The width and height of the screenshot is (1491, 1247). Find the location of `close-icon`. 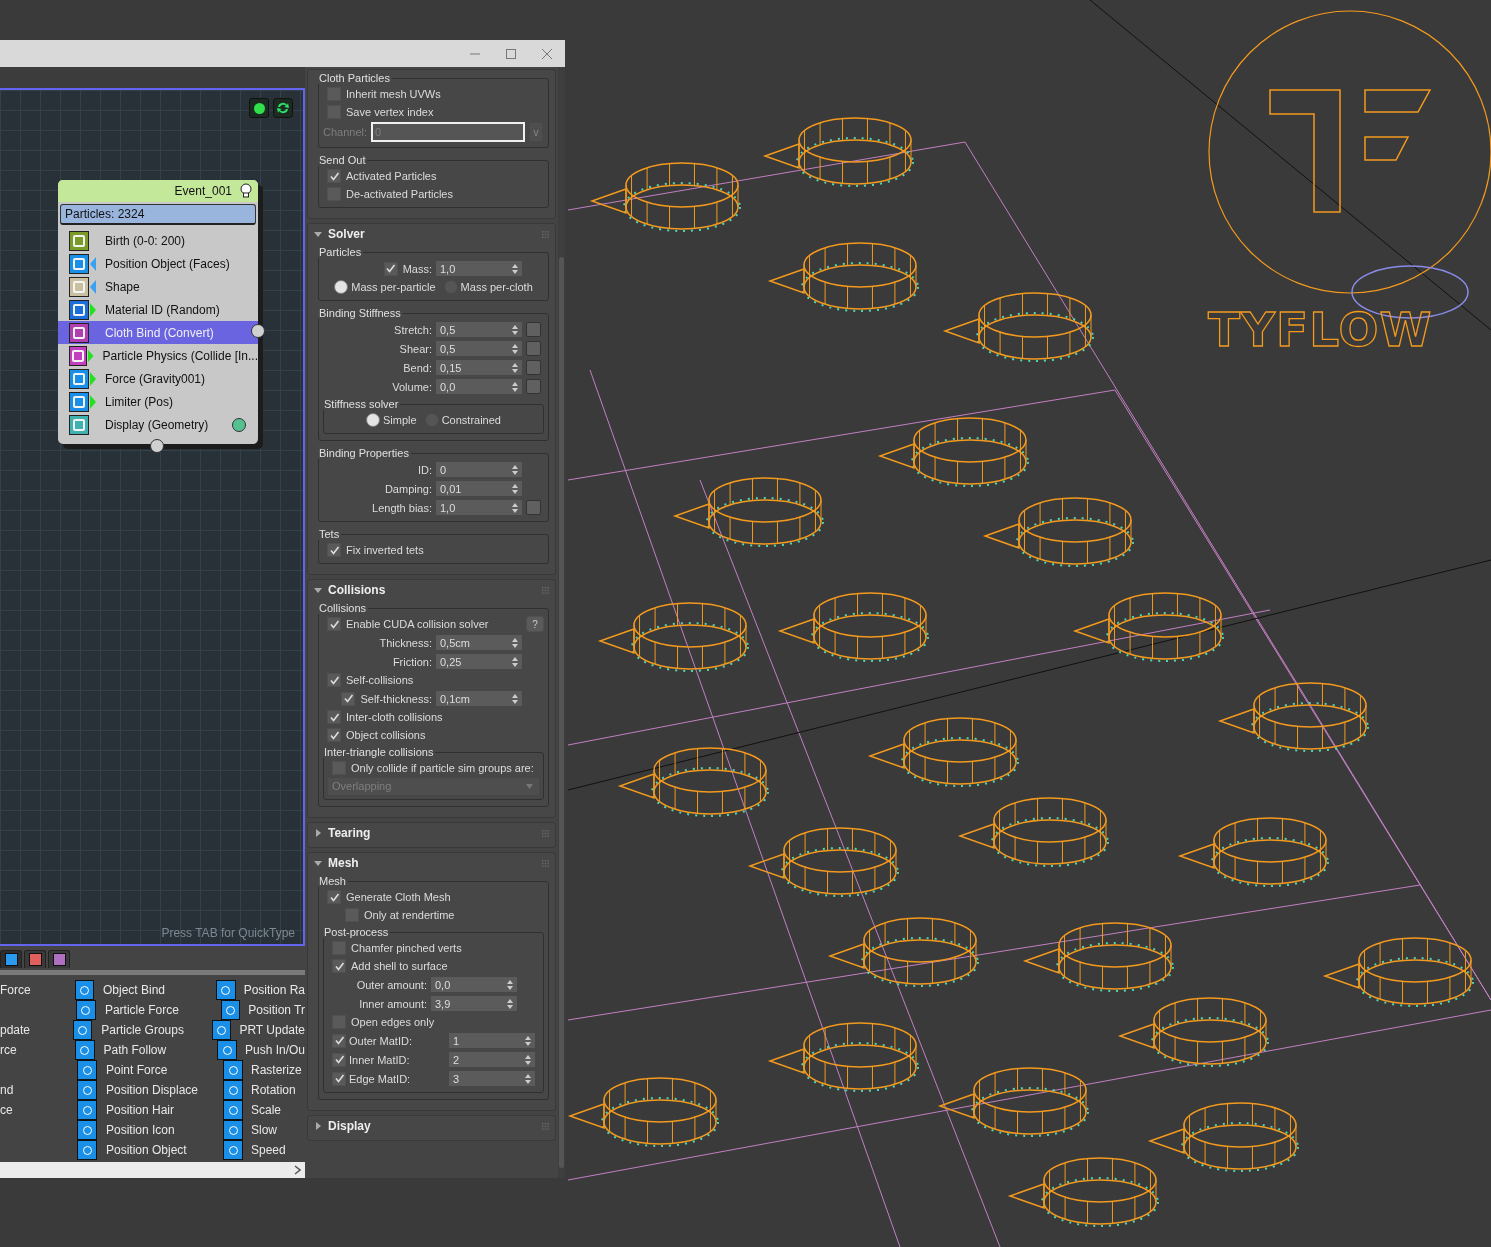

close-icon is located at coordinates (547, 53).